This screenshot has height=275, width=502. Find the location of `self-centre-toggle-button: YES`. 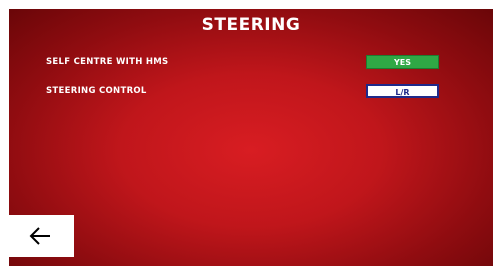

self-centre-toggle-button: YES is located at coordinates (402, 62).